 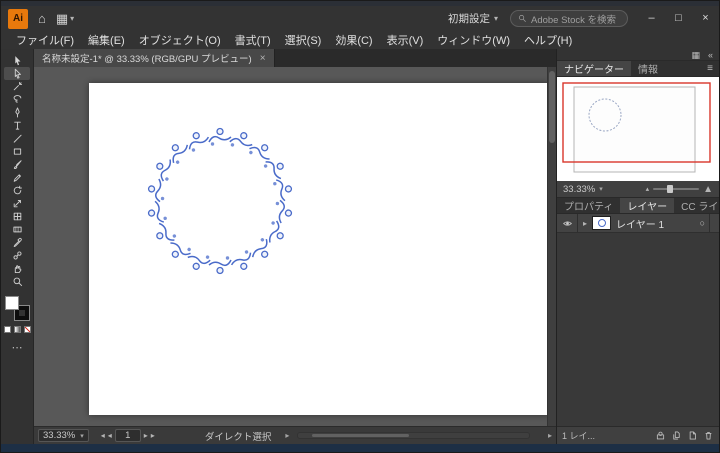 I want to click on status-zoom-select: 33.33% ▾, so click(x=63, y=435).